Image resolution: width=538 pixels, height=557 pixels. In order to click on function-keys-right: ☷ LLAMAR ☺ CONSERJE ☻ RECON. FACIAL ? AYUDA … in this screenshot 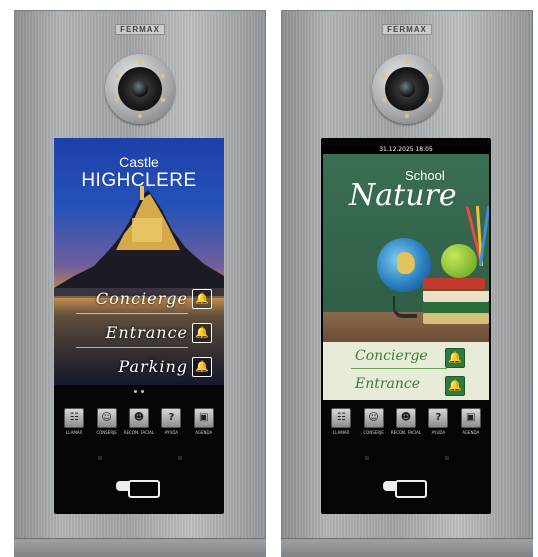, I will do `click(406, 424)`.